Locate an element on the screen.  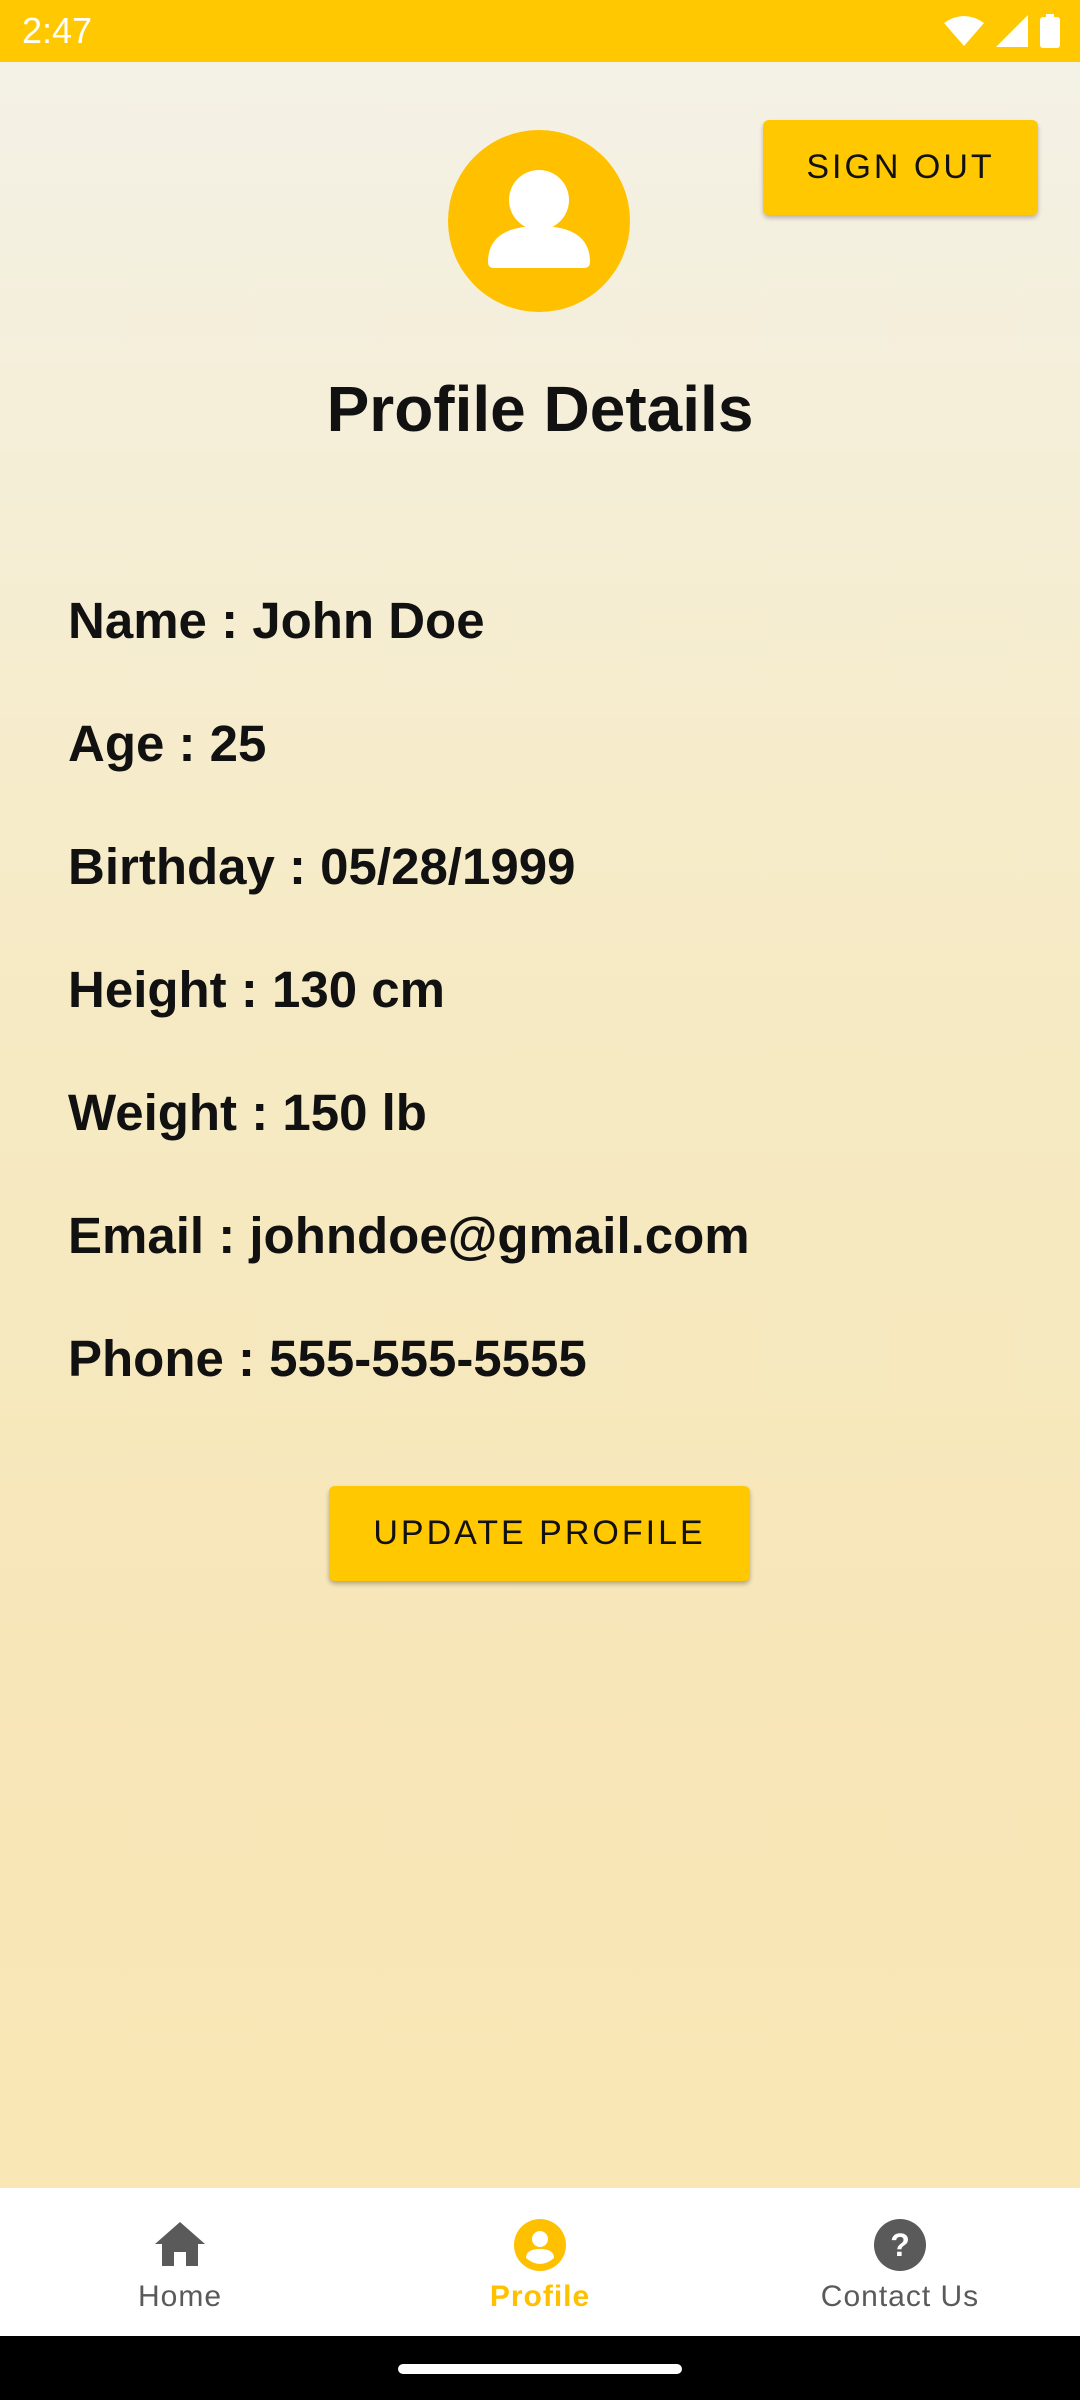
bottom-navigation: Home Profile ? Contact Us is located at coordinates (540, 2262).